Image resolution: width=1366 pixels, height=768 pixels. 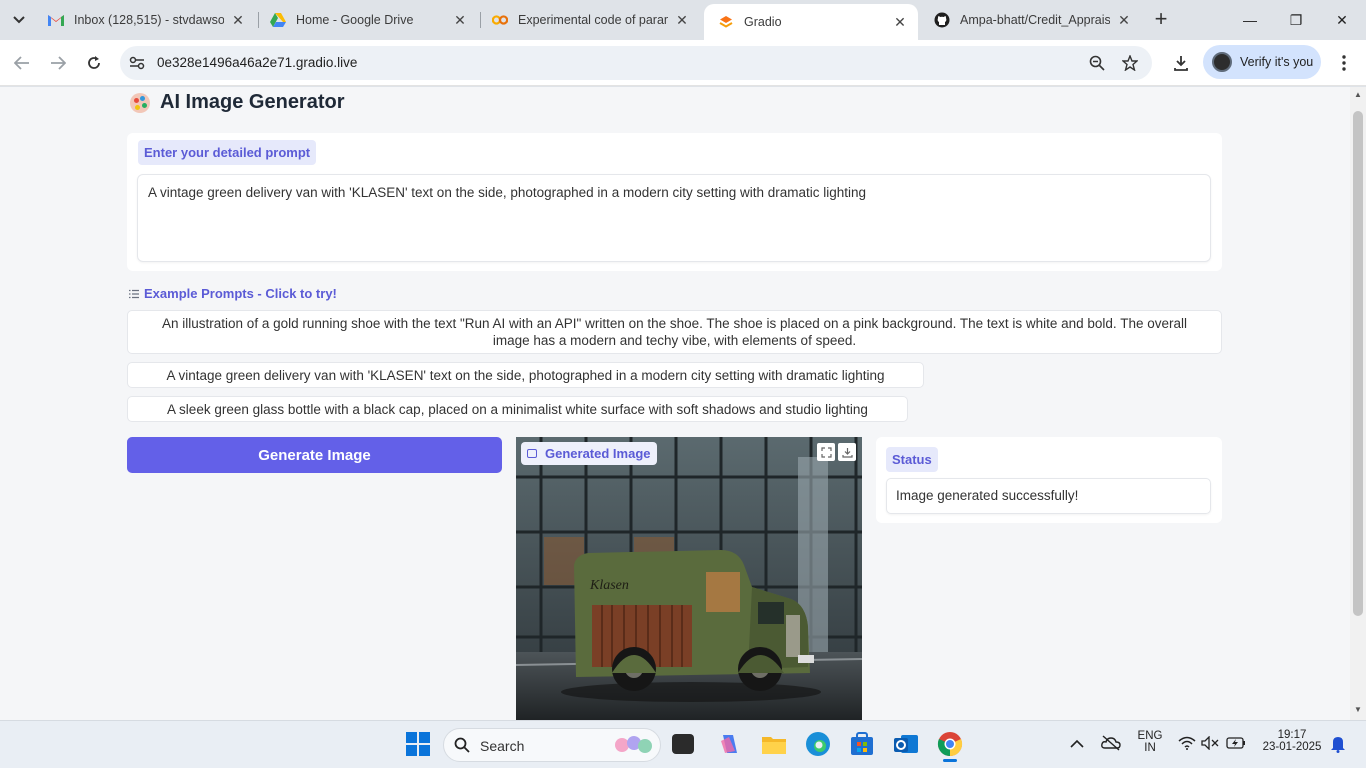 I want to click on onedrive-offline-icon, so click(x=1111, y=745).